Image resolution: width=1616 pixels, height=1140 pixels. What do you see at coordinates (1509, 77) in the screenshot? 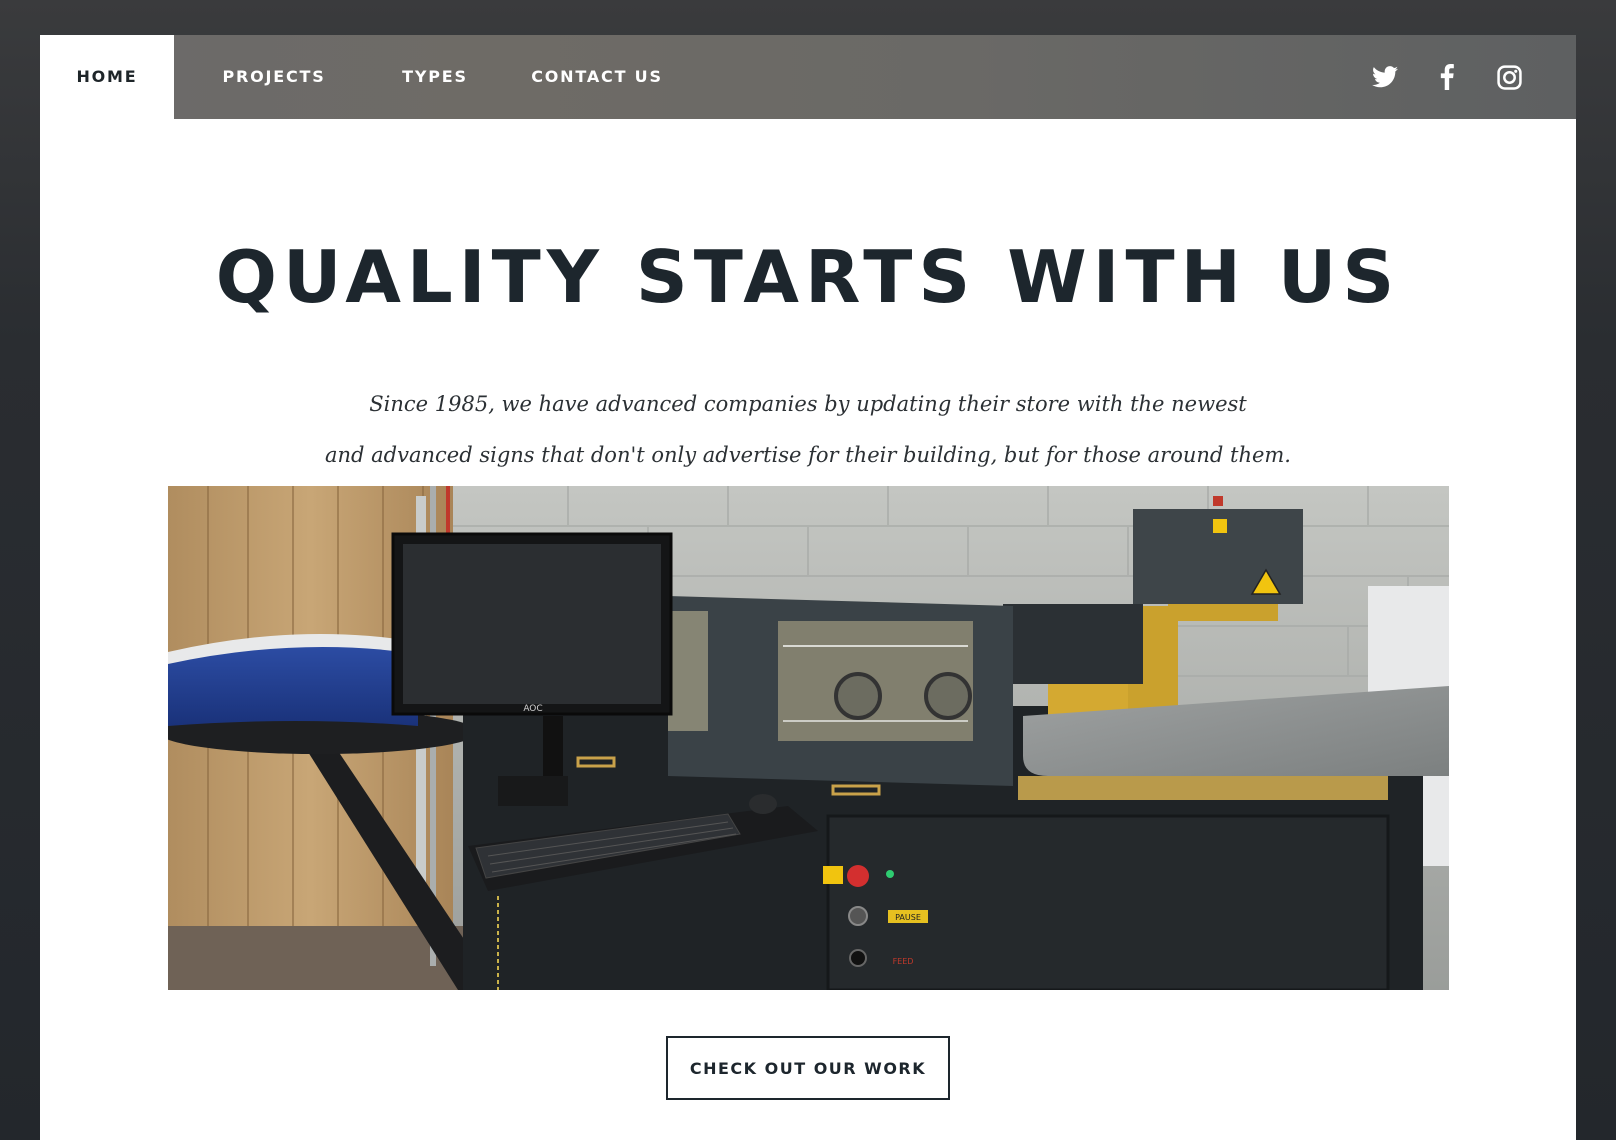
I see `instagram-icon` at bounding box center [1509, 77].